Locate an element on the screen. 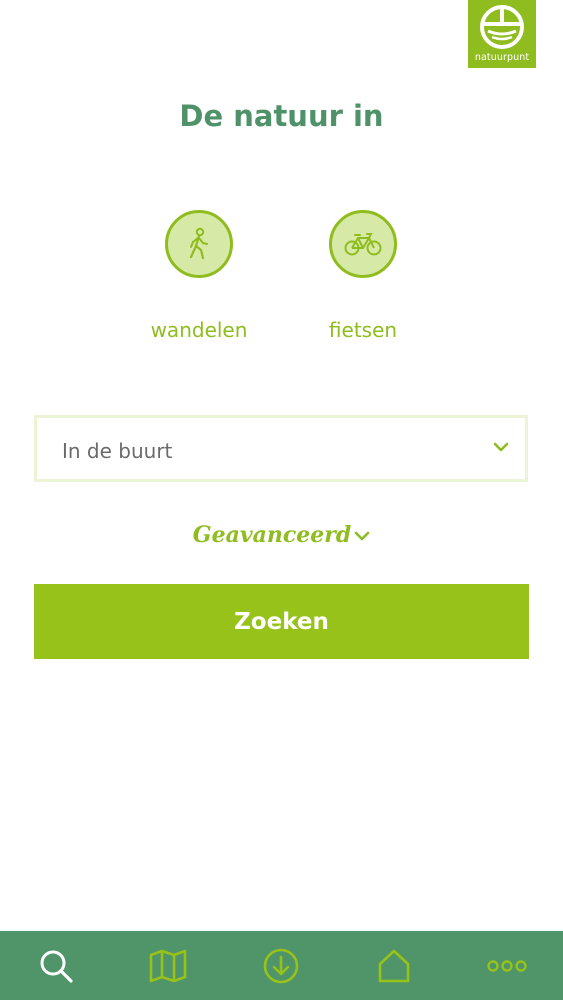 The width and height of the screenshot is (563, 1000). page-title: De natuur in is located at coordinates (281, 116).